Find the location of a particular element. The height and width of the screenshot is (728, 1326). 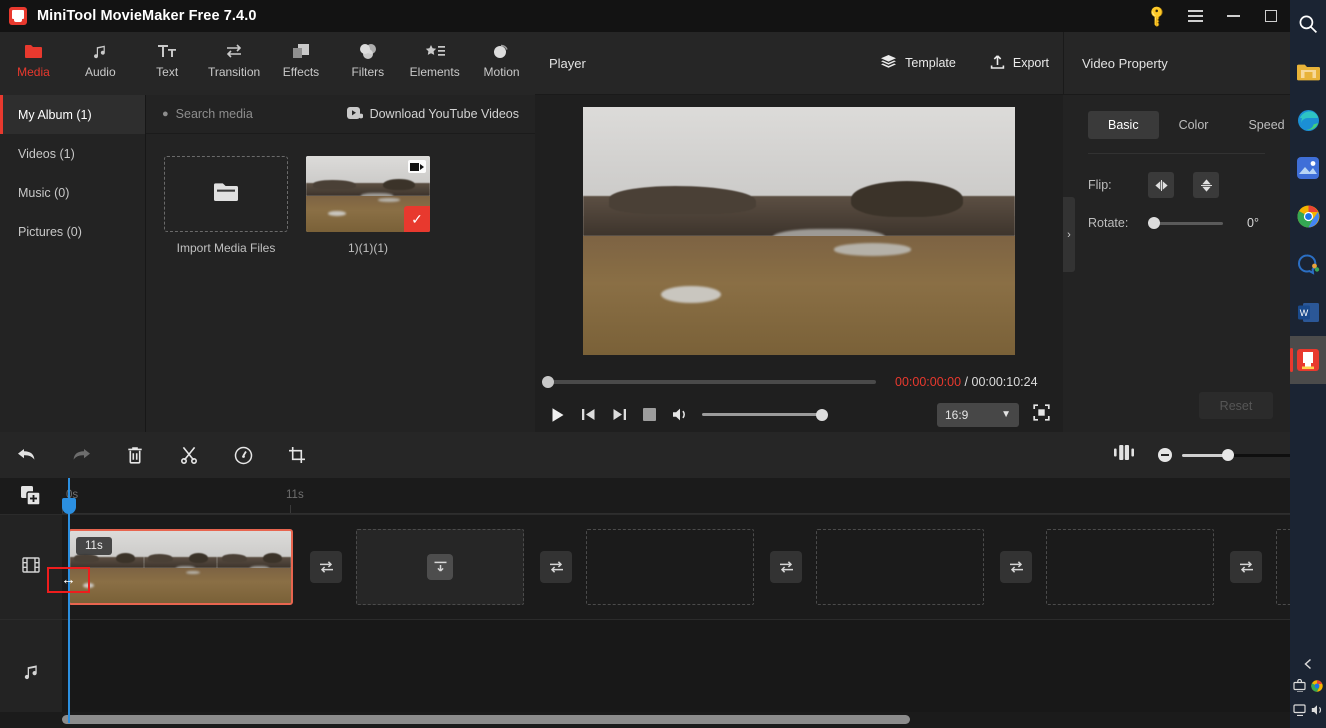

nav-tab-elements: Elements is located at coordinates (434, 58).